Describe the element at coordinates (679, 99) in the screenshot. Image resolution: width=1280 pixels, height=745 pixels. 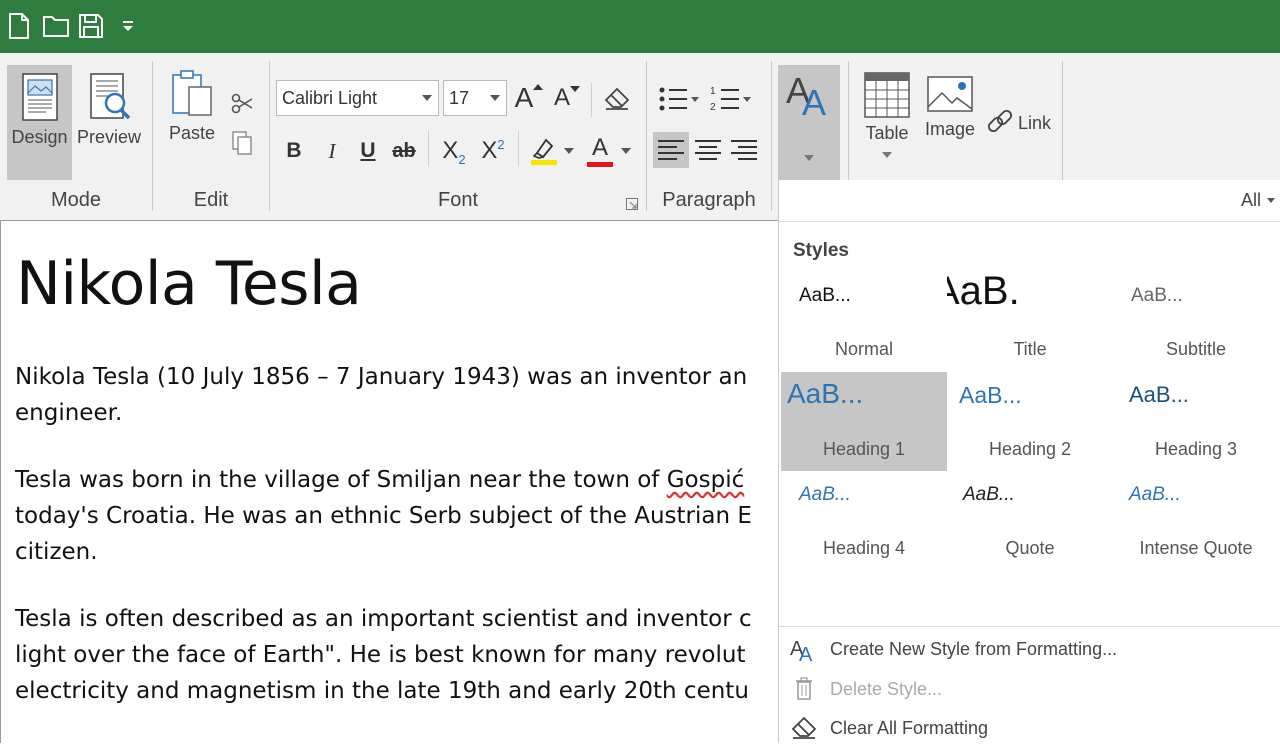
I see `bullet-list-button` at that location.